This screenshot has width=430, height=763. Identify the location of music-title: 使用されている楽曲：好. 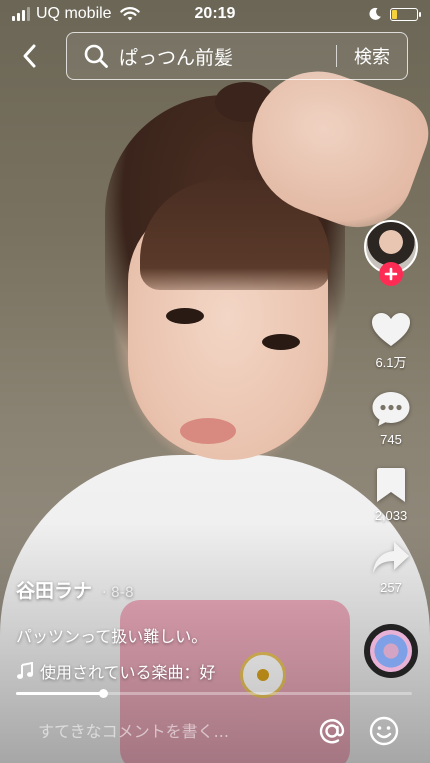
(128, 672).